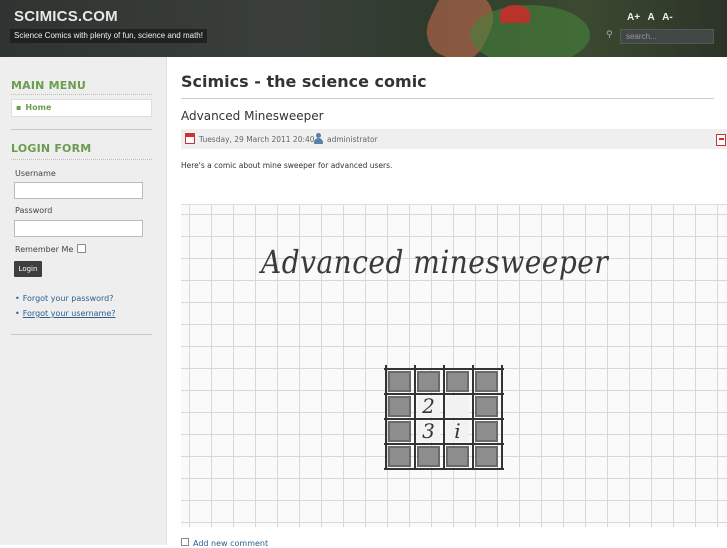  I want to click on forgot-username-link: • Forgot your username?, so click(65, 313).